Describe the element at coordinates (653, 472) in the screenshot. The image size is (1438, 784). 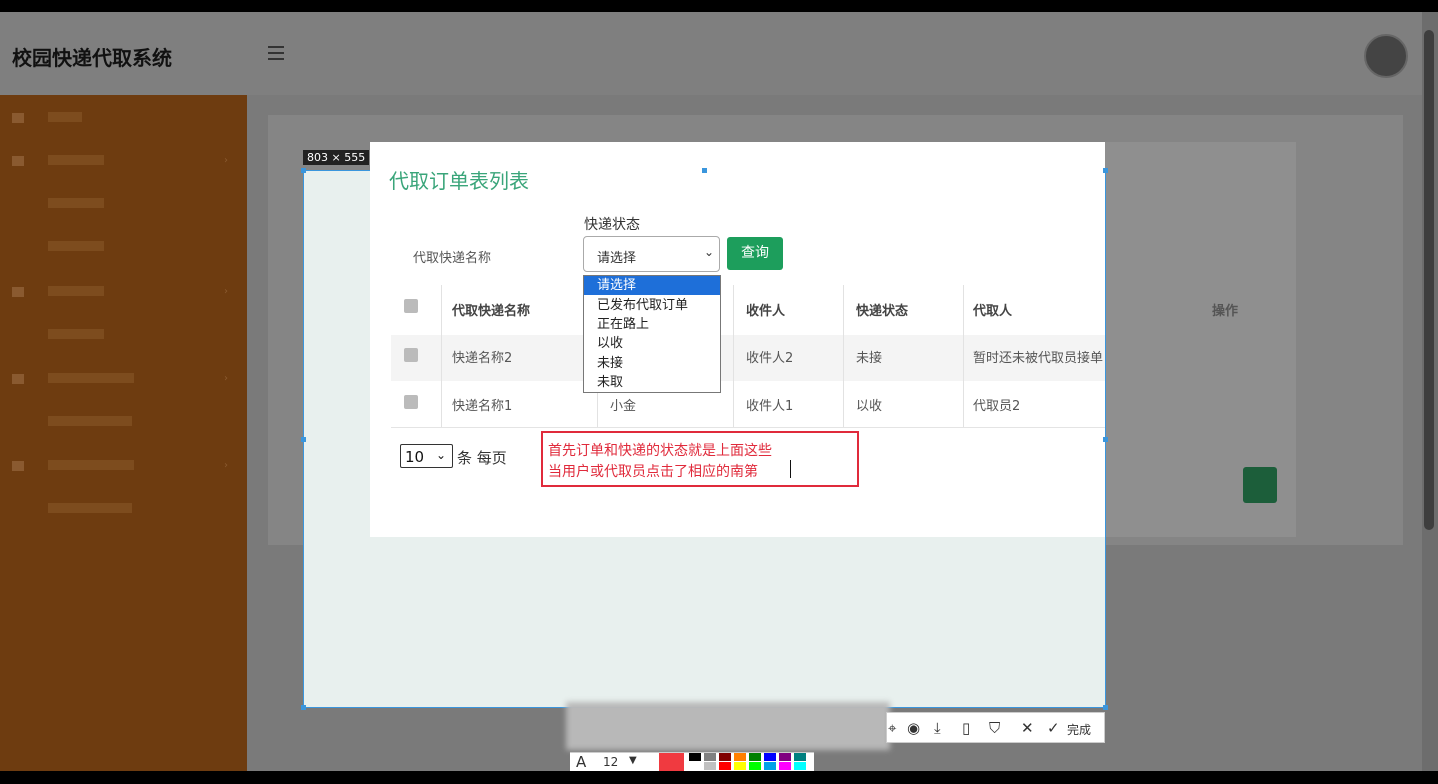
I see `annotation-line: 当用户或代取员点击了相应的南第` at that location.